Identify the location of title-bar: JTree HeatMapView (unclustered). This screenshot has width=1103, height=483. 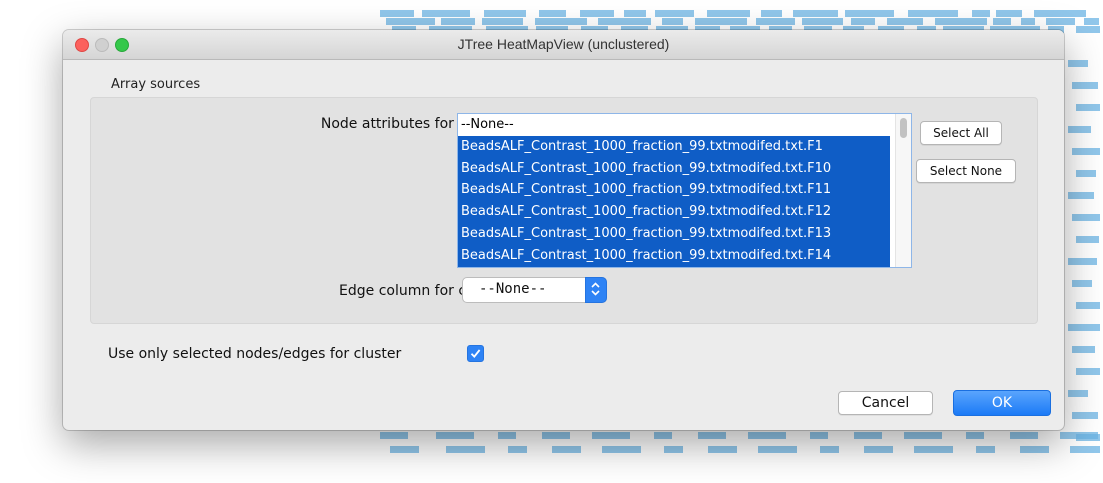
(563, 45).